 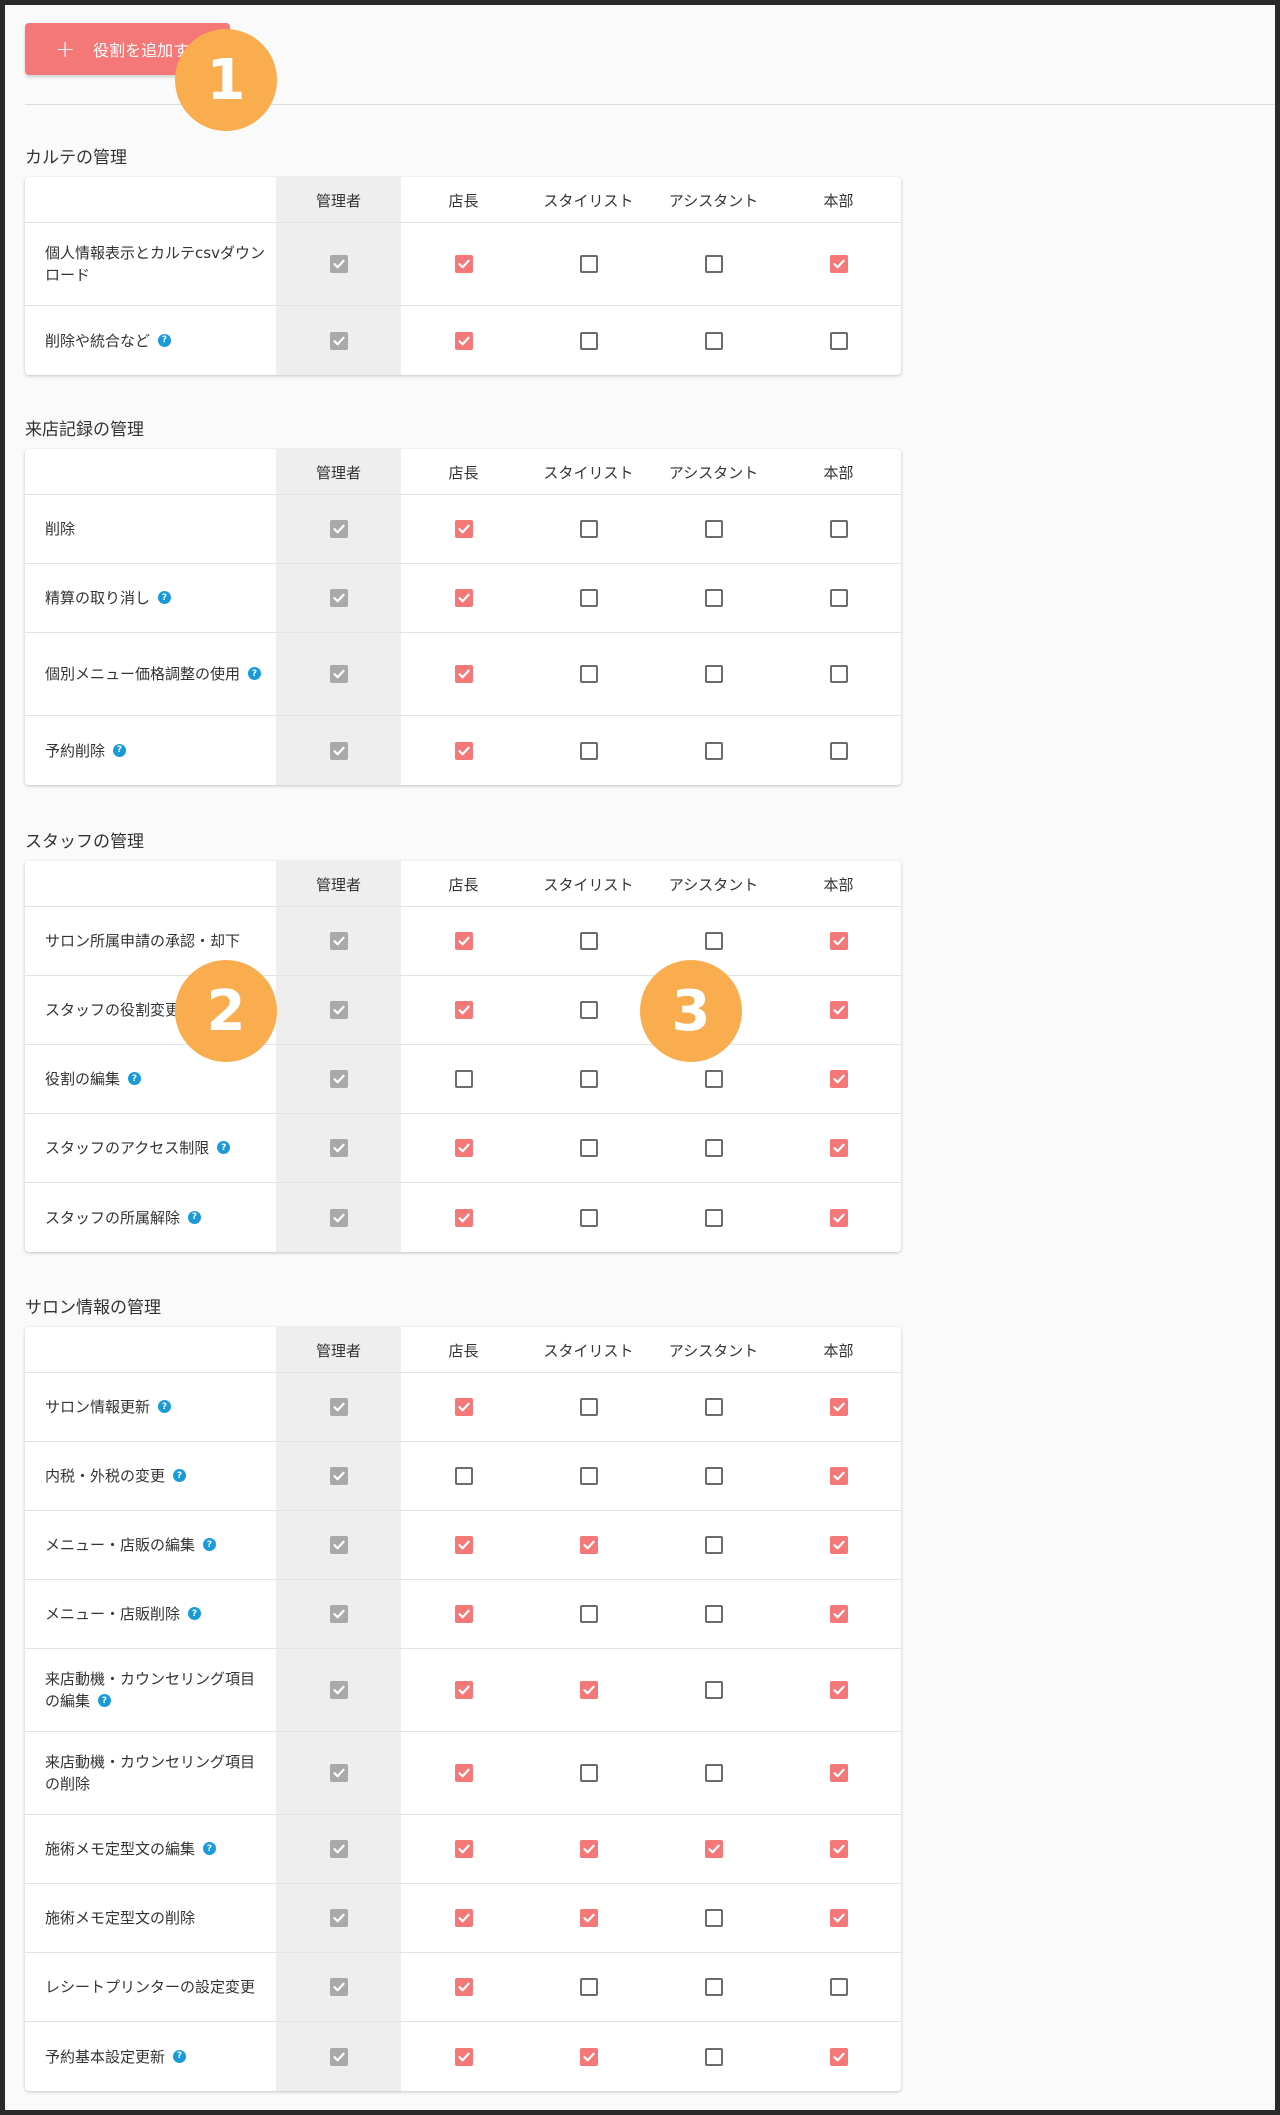 I want to click on checkbox-disabled-checked, so click(x=338, y=674).